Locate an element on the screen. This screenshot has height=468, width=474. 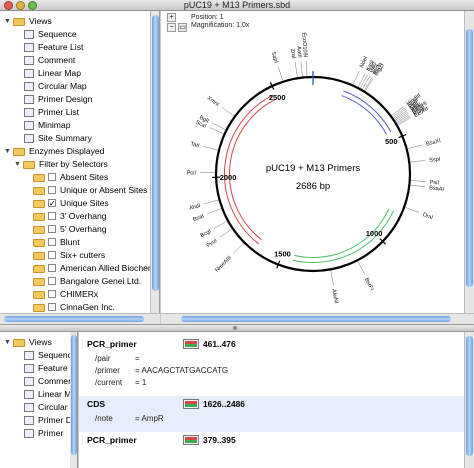
sidebar-item: Six+ cutters is located at coordinates (75, 255).